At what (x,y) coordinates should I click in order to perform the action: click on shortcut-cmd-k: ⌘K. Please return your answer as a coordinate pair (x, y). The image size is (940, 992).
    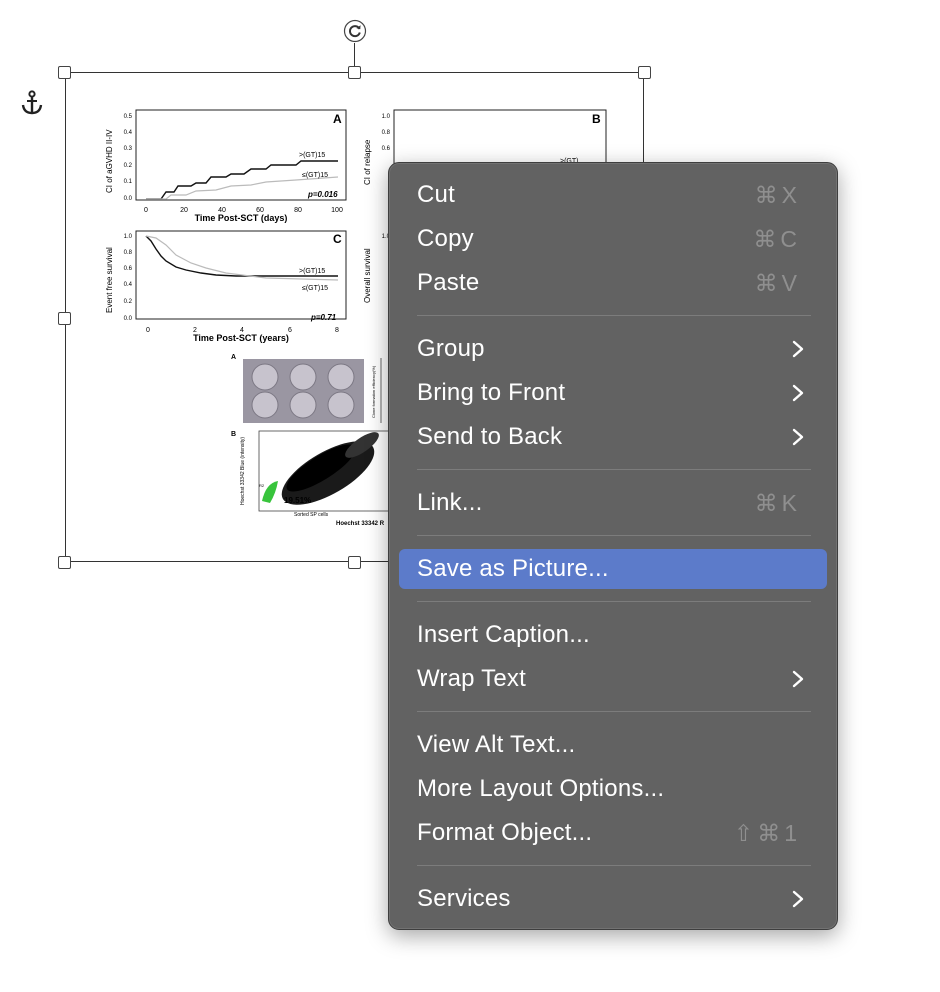
    Looking at the image, I should click on (777, 502).